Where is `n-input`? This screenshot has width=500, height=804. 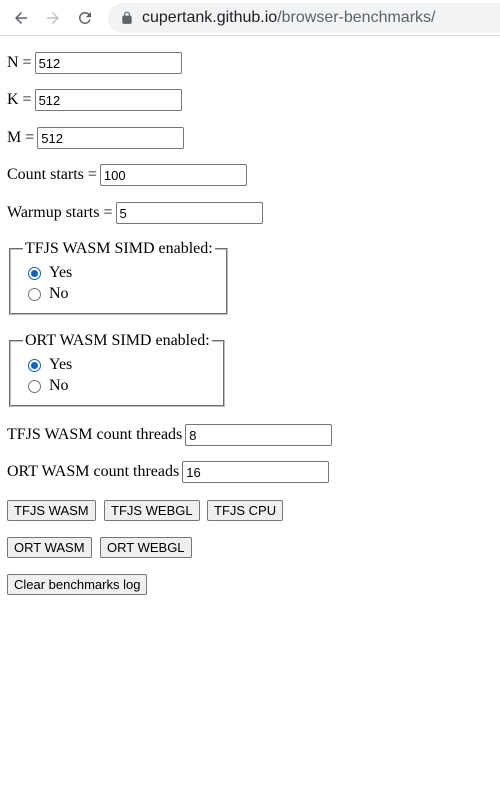
n-input is located at coordinates (108, 63).